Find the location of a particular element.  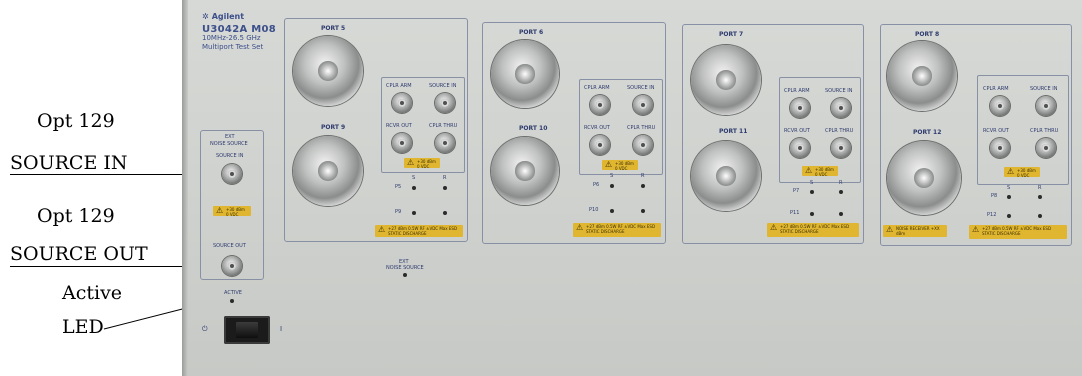

rcvr-out-label: RCVR OUT is located at coordinates (797, 131).